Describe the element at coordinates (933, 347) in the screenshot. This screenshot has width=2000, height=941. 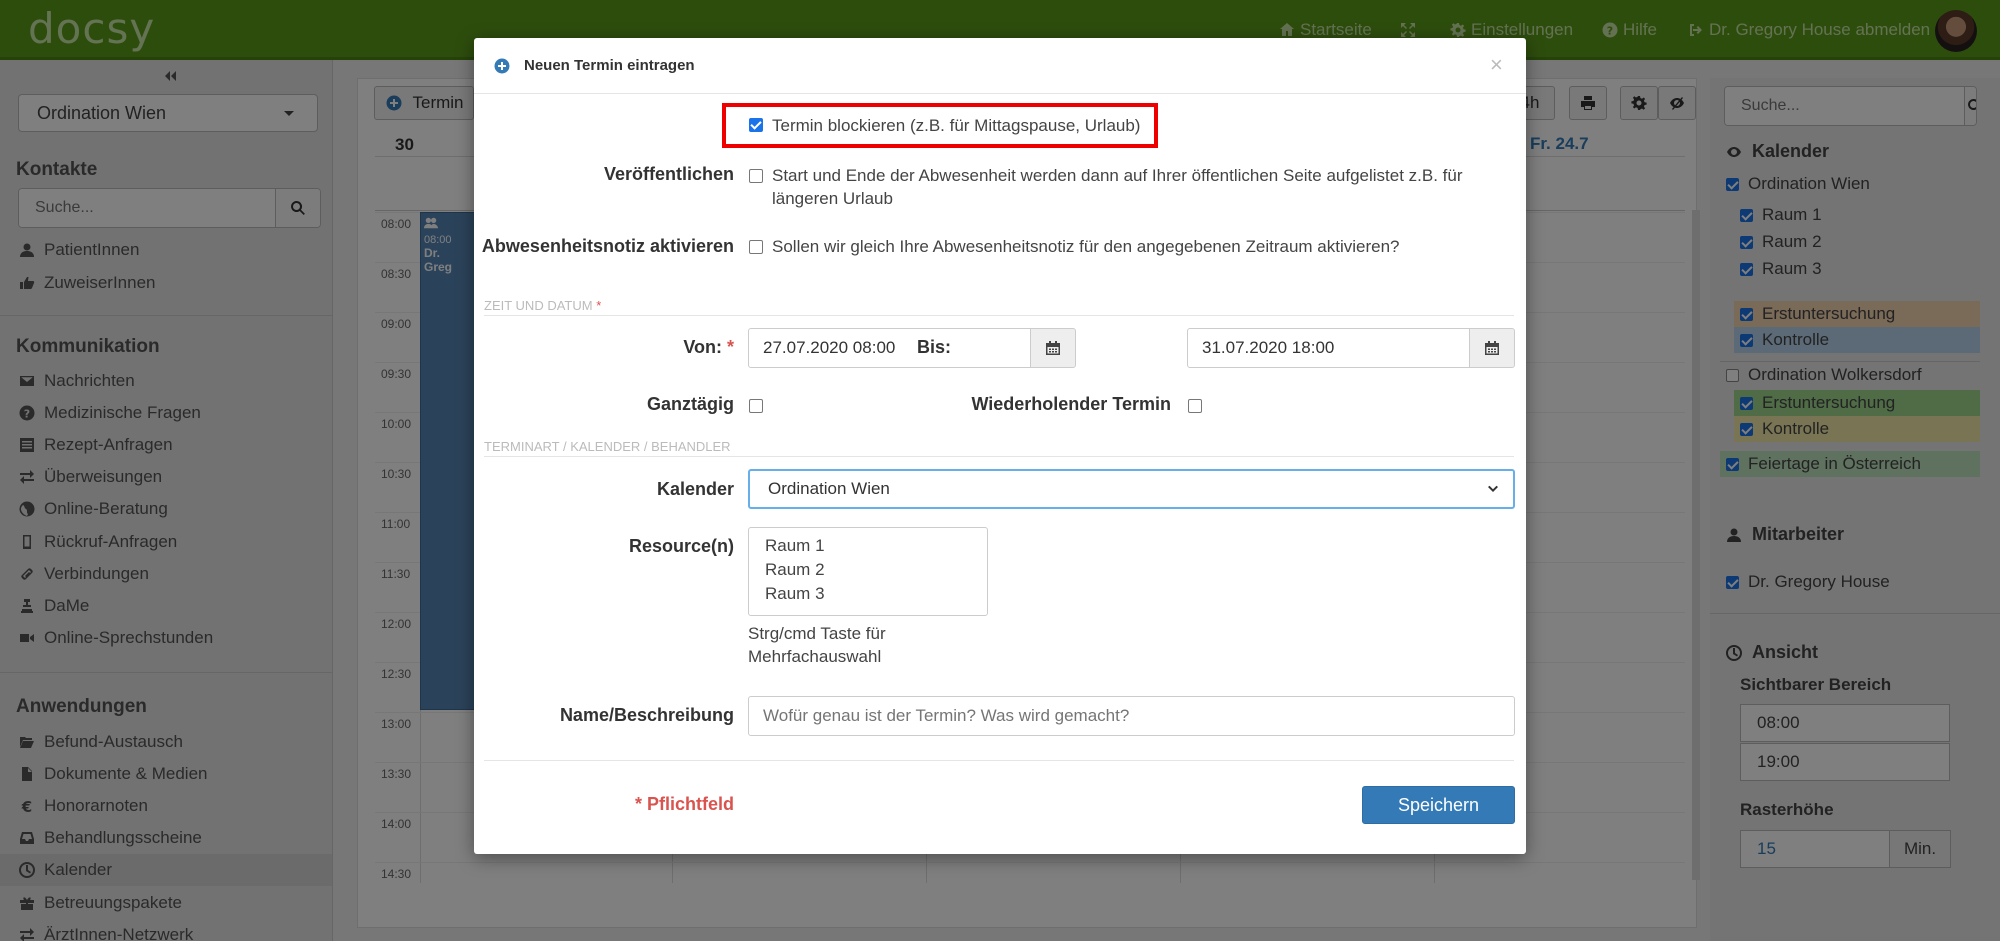
I see `to-label: Bis:` at that location.